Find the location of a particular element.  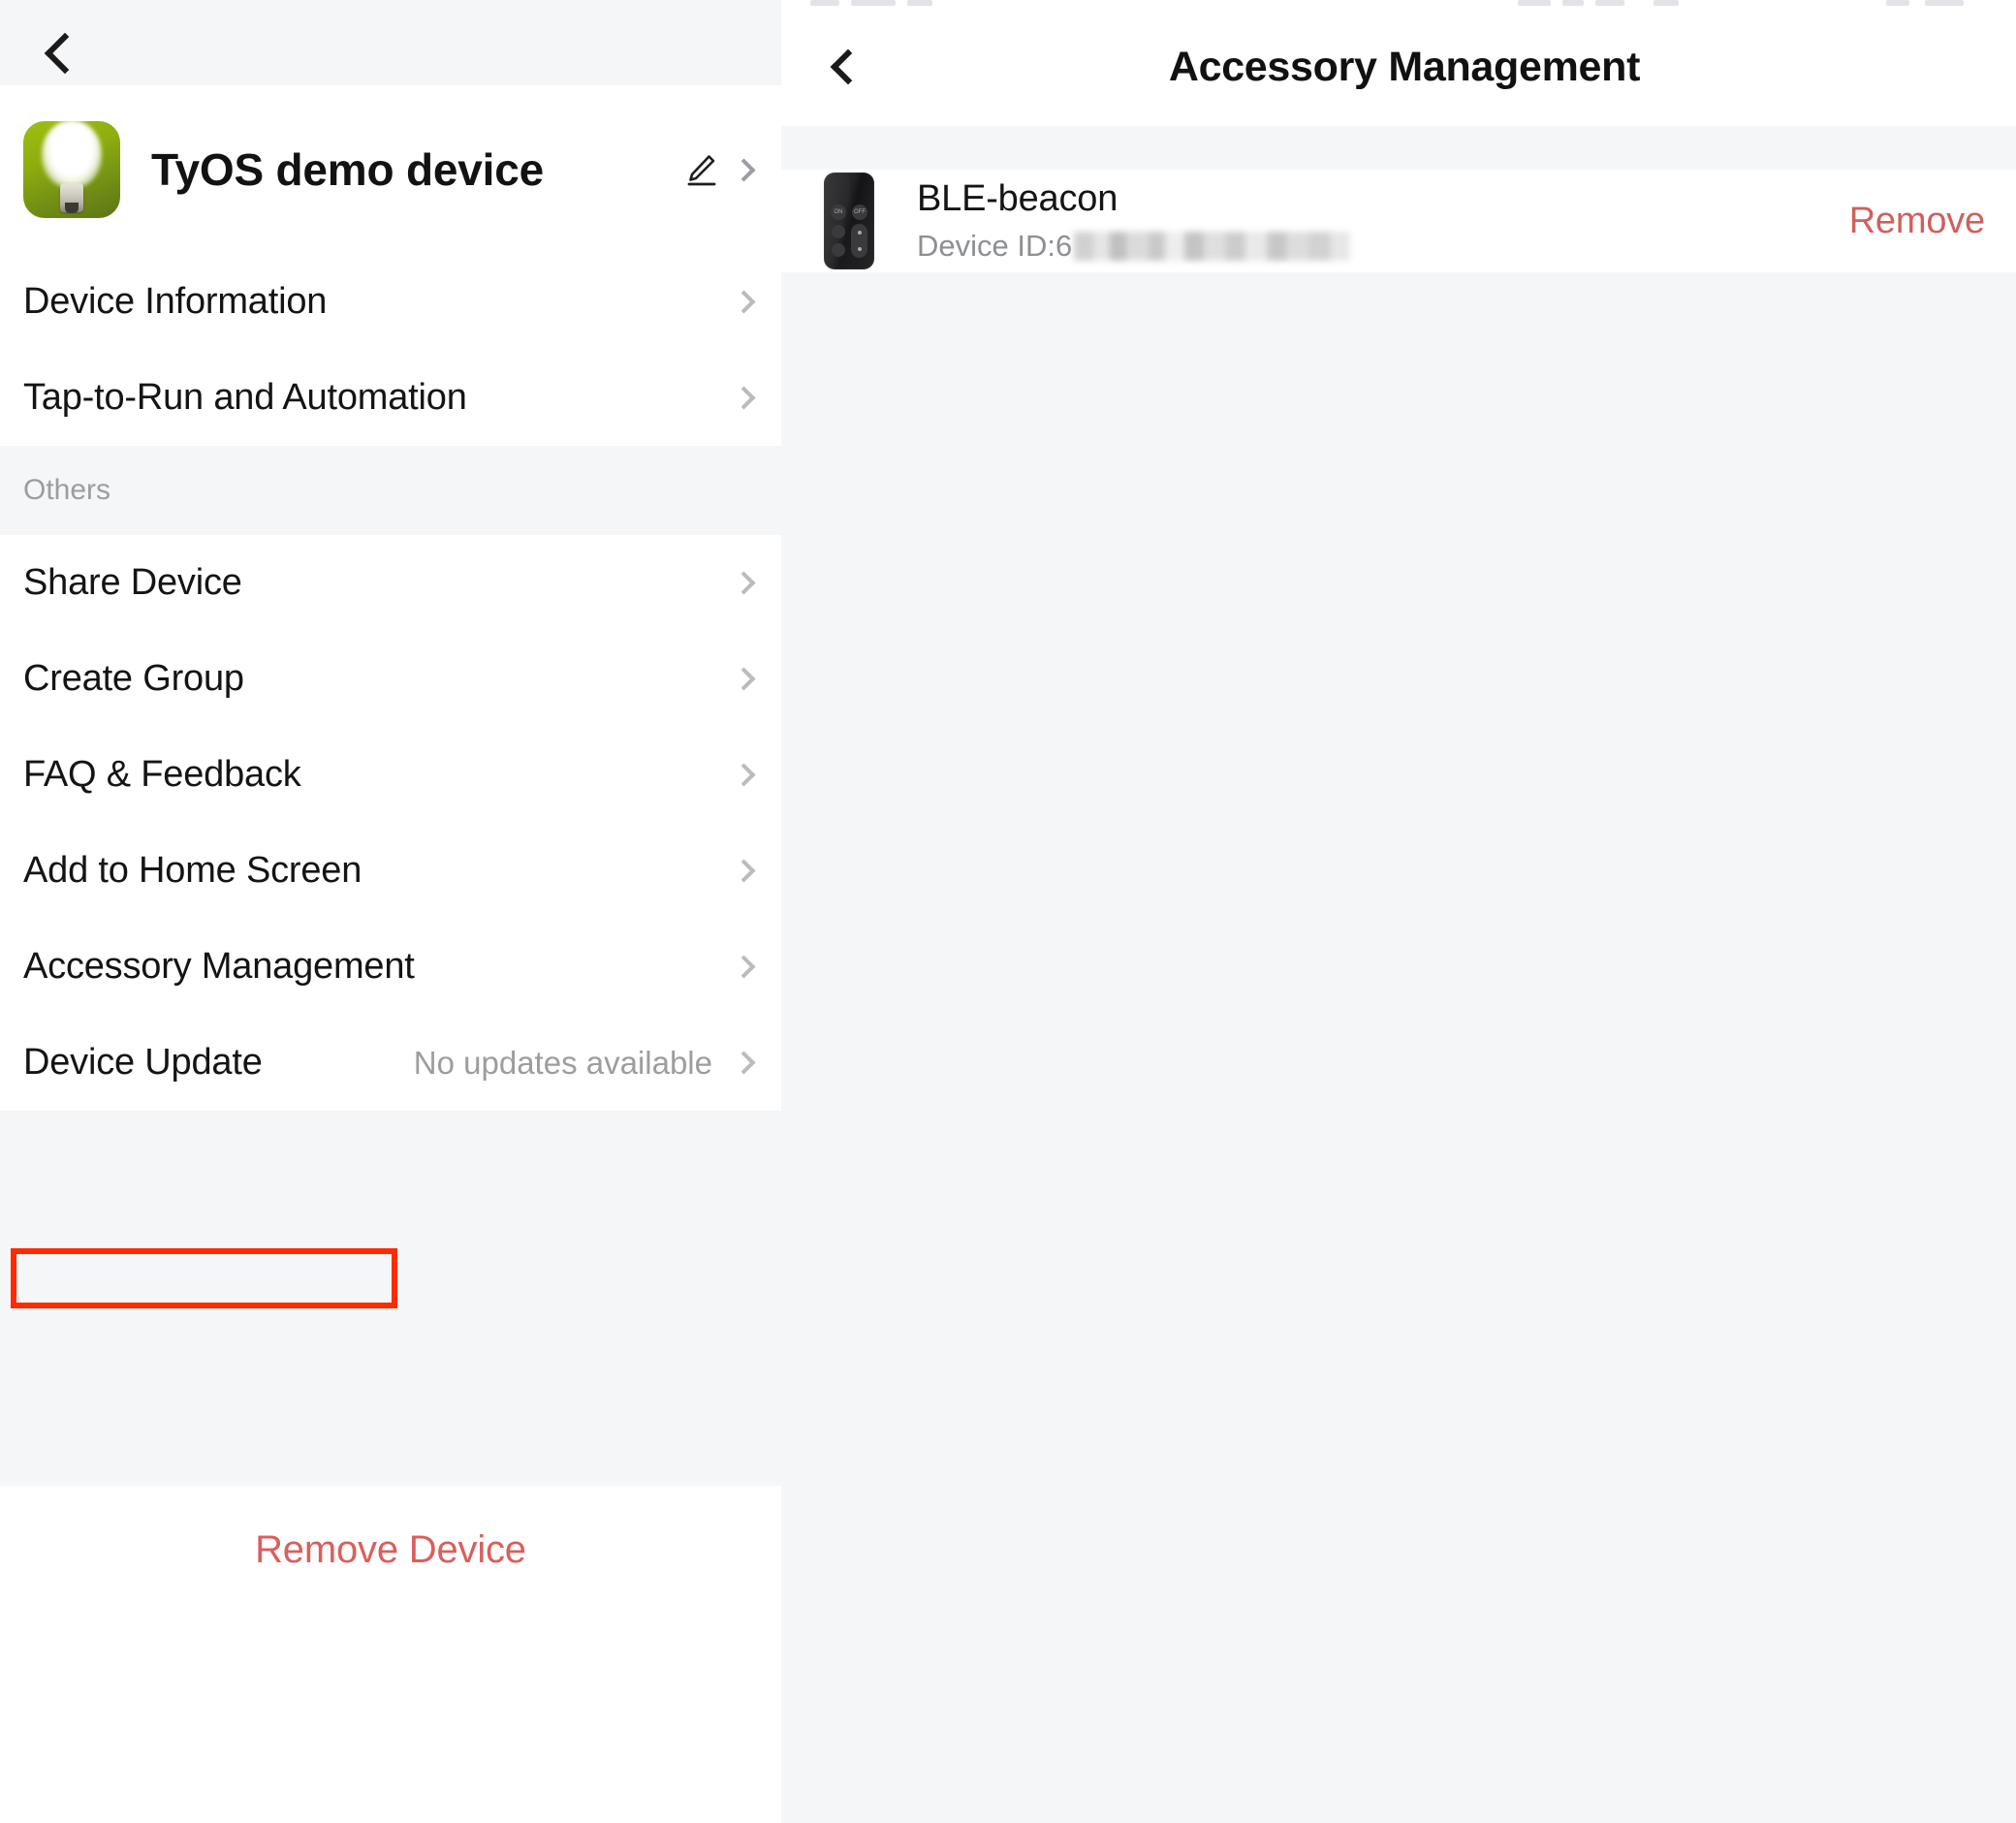

back-button-left is located at coordinates (61, 53).